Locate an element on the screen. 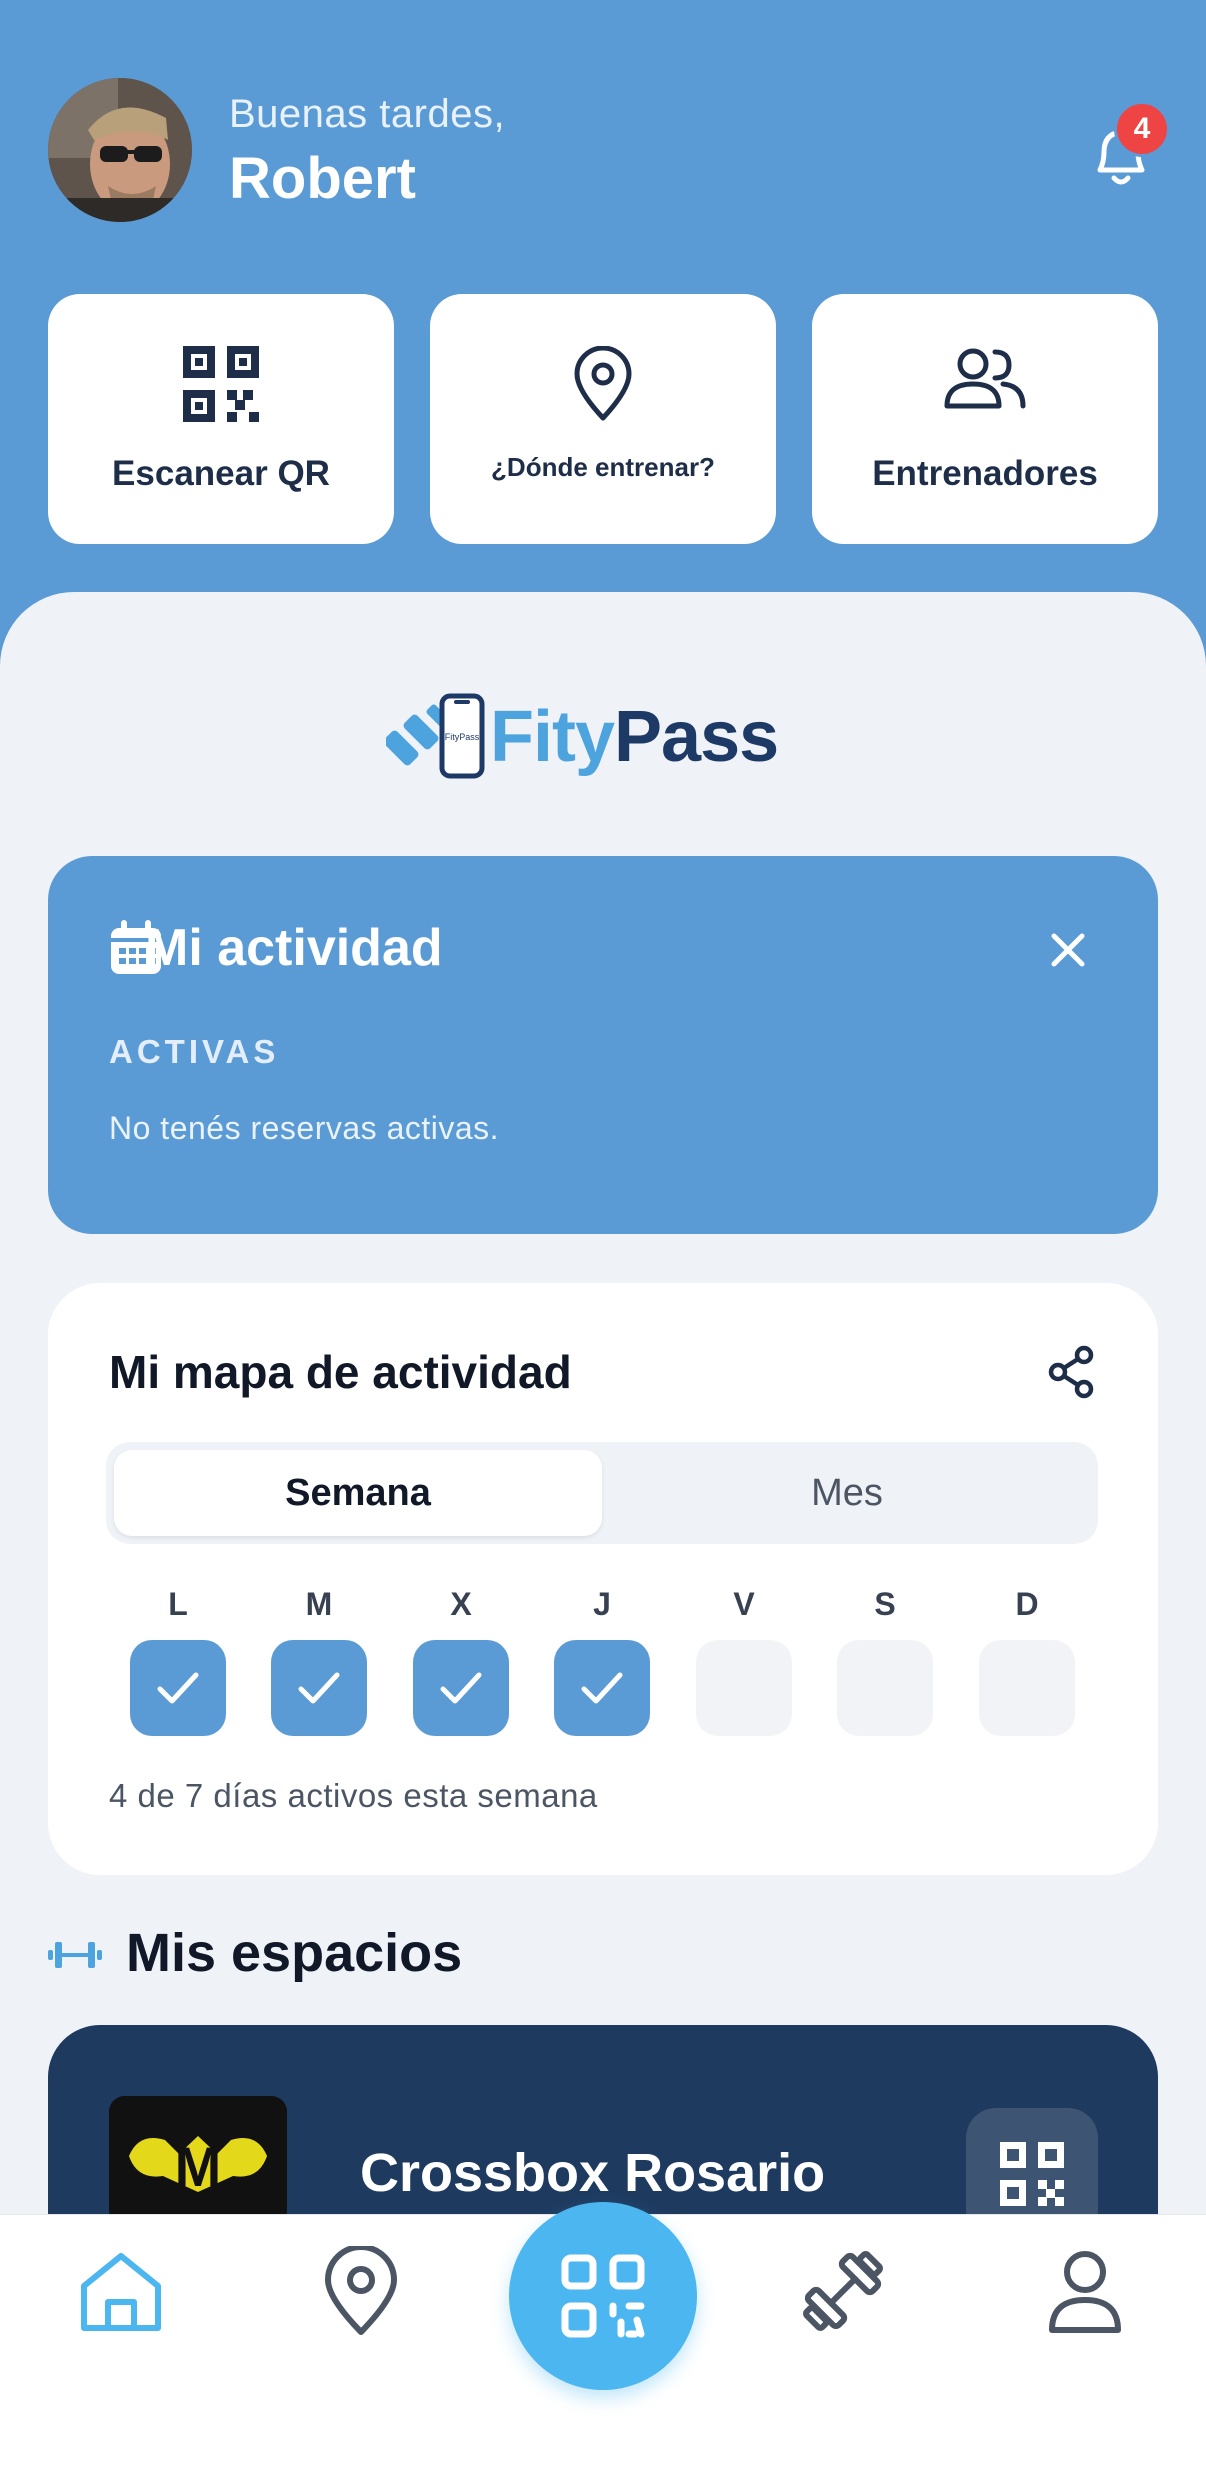 The width and height of the screenshot is (1206, 2466). tab-month: Mes is located at coordinates (847, 1493).